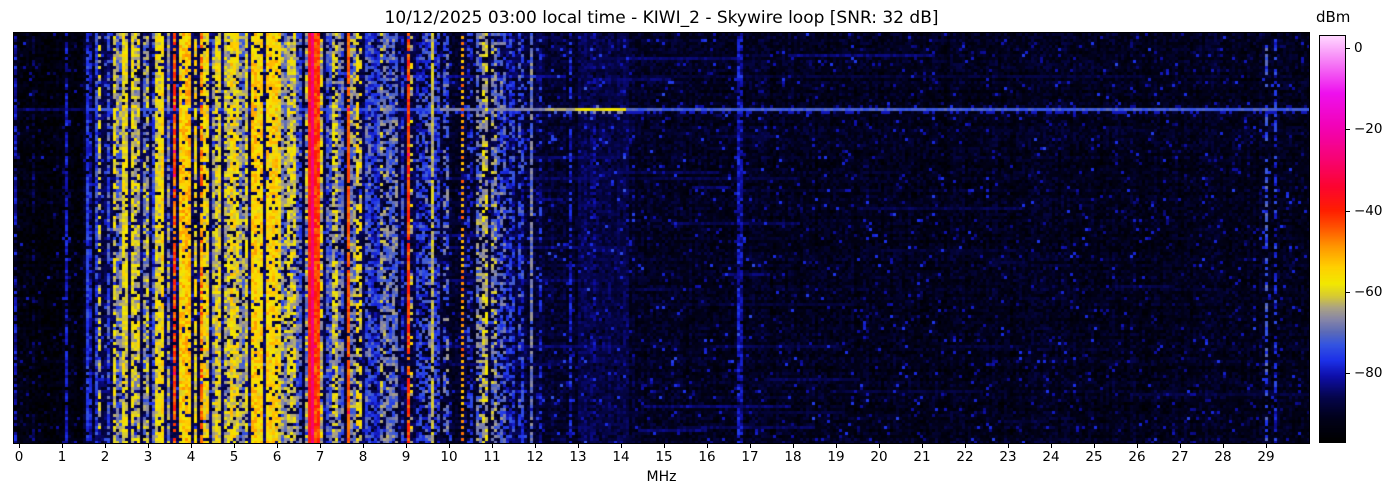 Image resolution: width=1400 pixels, height=500 pixels. Describe the element at coordinates (1266, 457) in the screenshot. I see `x-tick-label: 29` at that location.